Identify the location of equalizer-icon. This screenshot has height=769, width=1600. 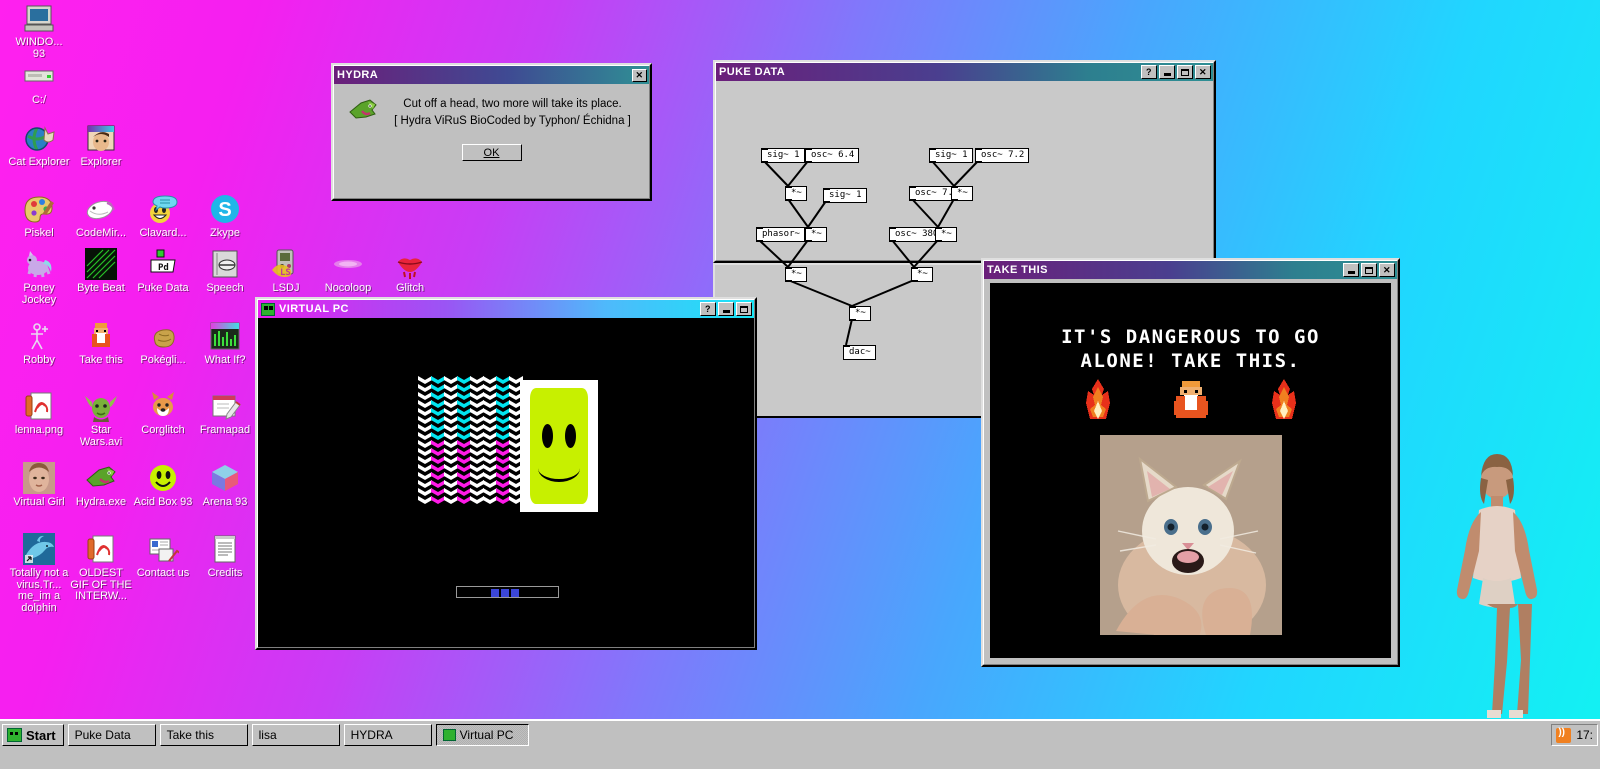
(225, 336).